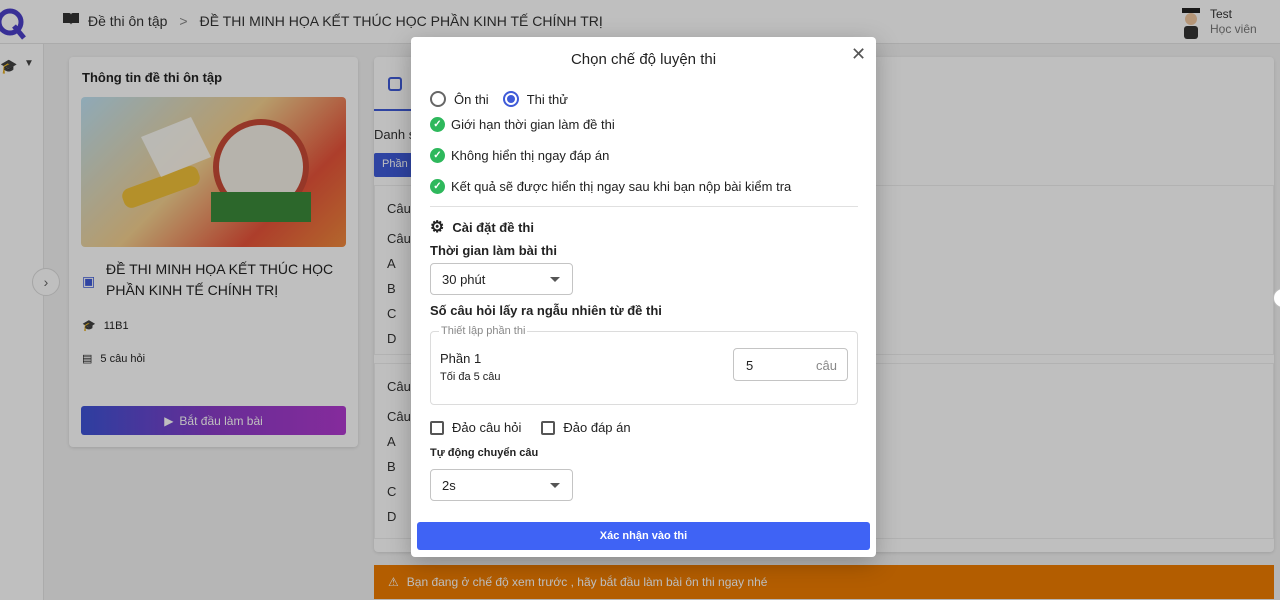  I want to click on mode-radio-group: Ôn thi Thi thử, so click(502, 99).